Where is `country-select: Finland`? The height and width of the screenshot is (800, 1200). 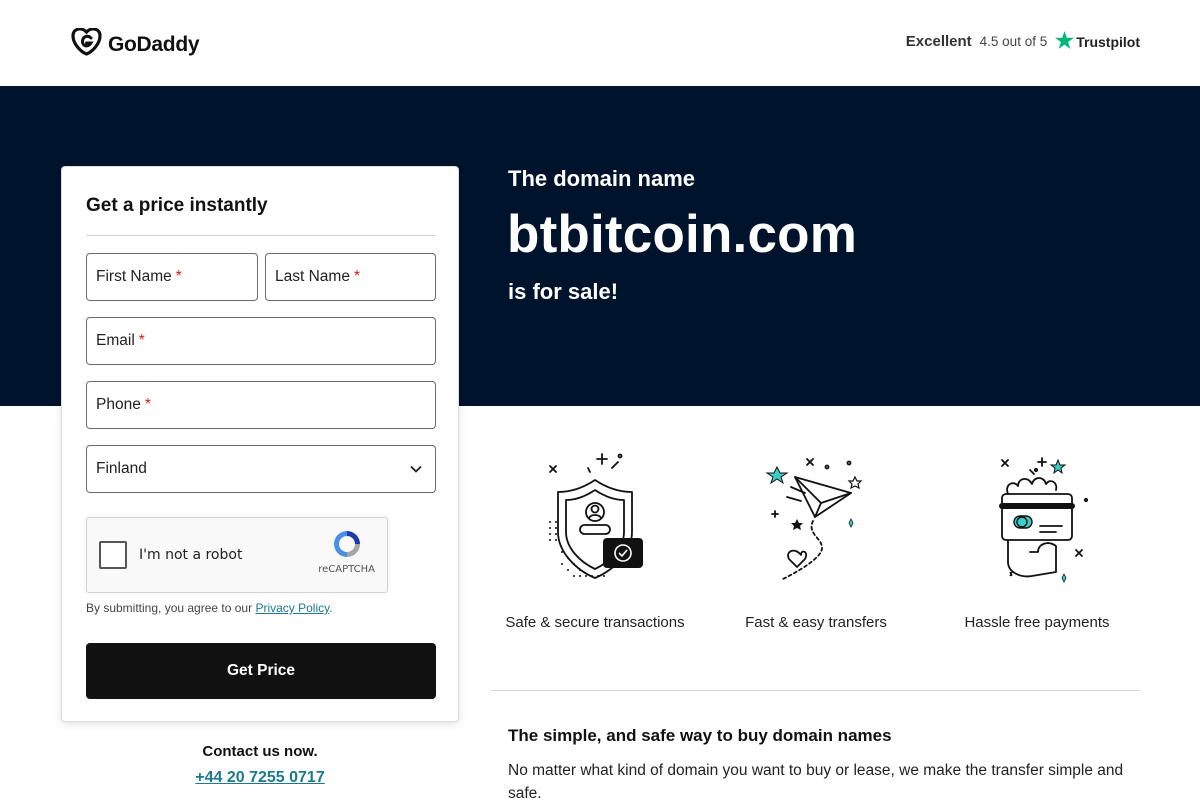 country-select: Finland is located at coordinates (261, 469).